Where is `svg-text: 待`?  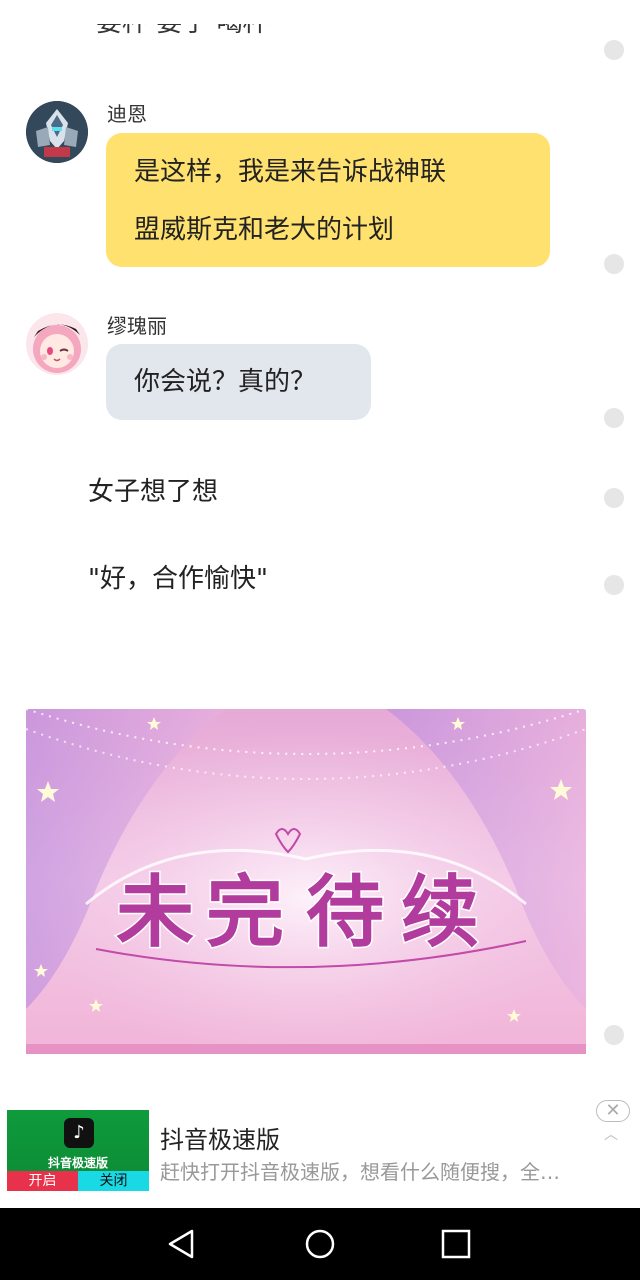
svg-text: 待 is located at coordinates (345, 912).